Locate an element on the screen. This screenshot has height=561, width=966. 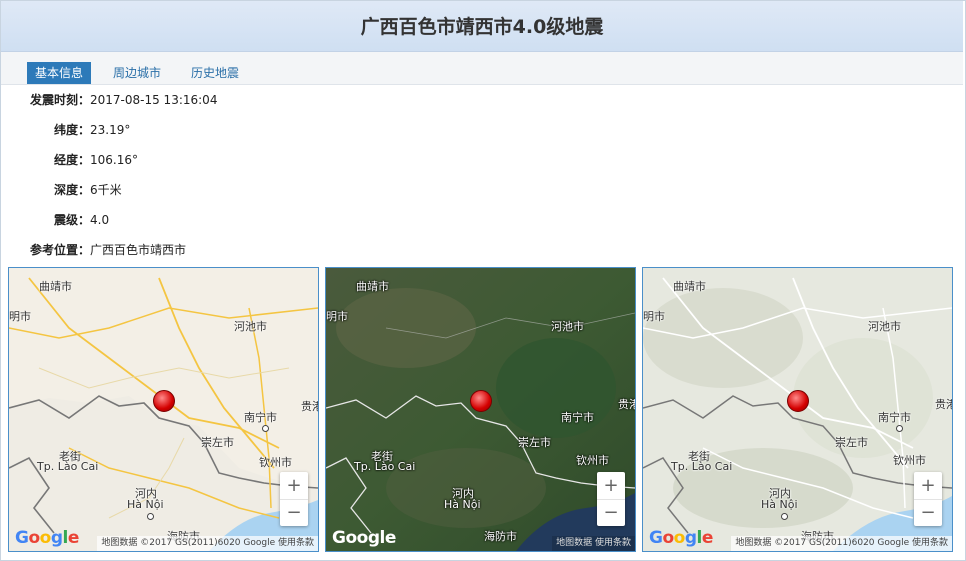
info-label: 深度： is located at coordinates (71, 190).